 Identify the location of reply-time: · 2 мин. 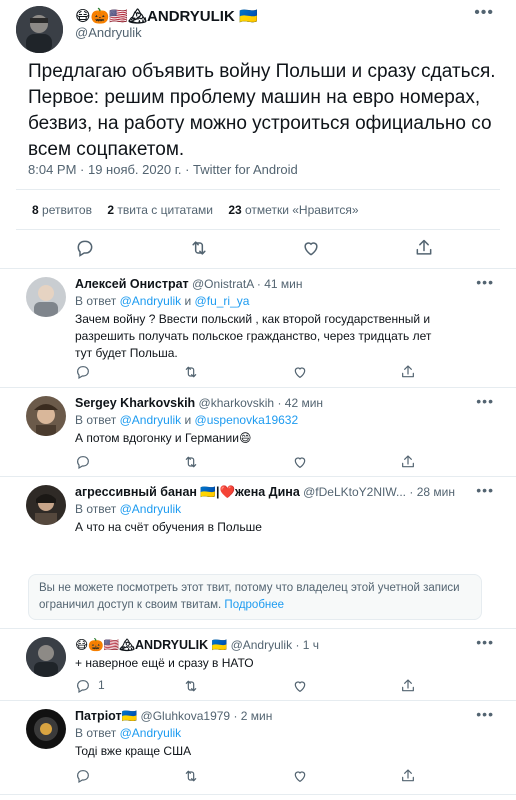
(252, 716).